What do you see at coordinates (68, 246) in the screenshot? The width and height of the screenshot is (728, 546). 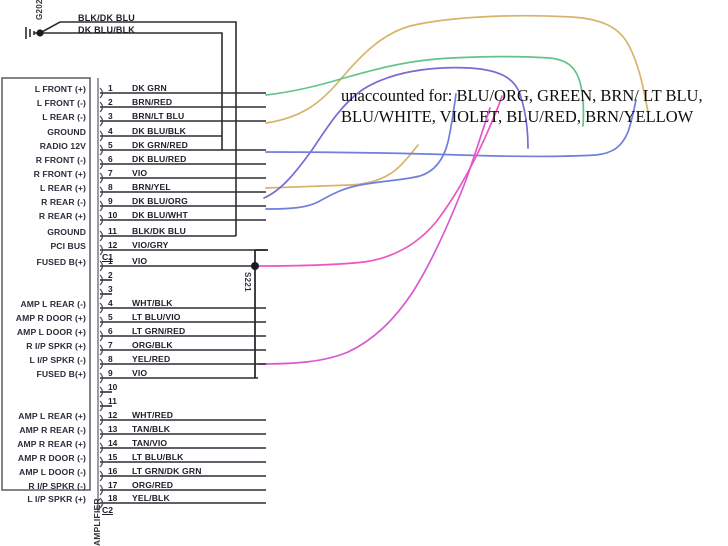 I see `pin-function-label: PCI BUS` at bounding box center [68, 246].